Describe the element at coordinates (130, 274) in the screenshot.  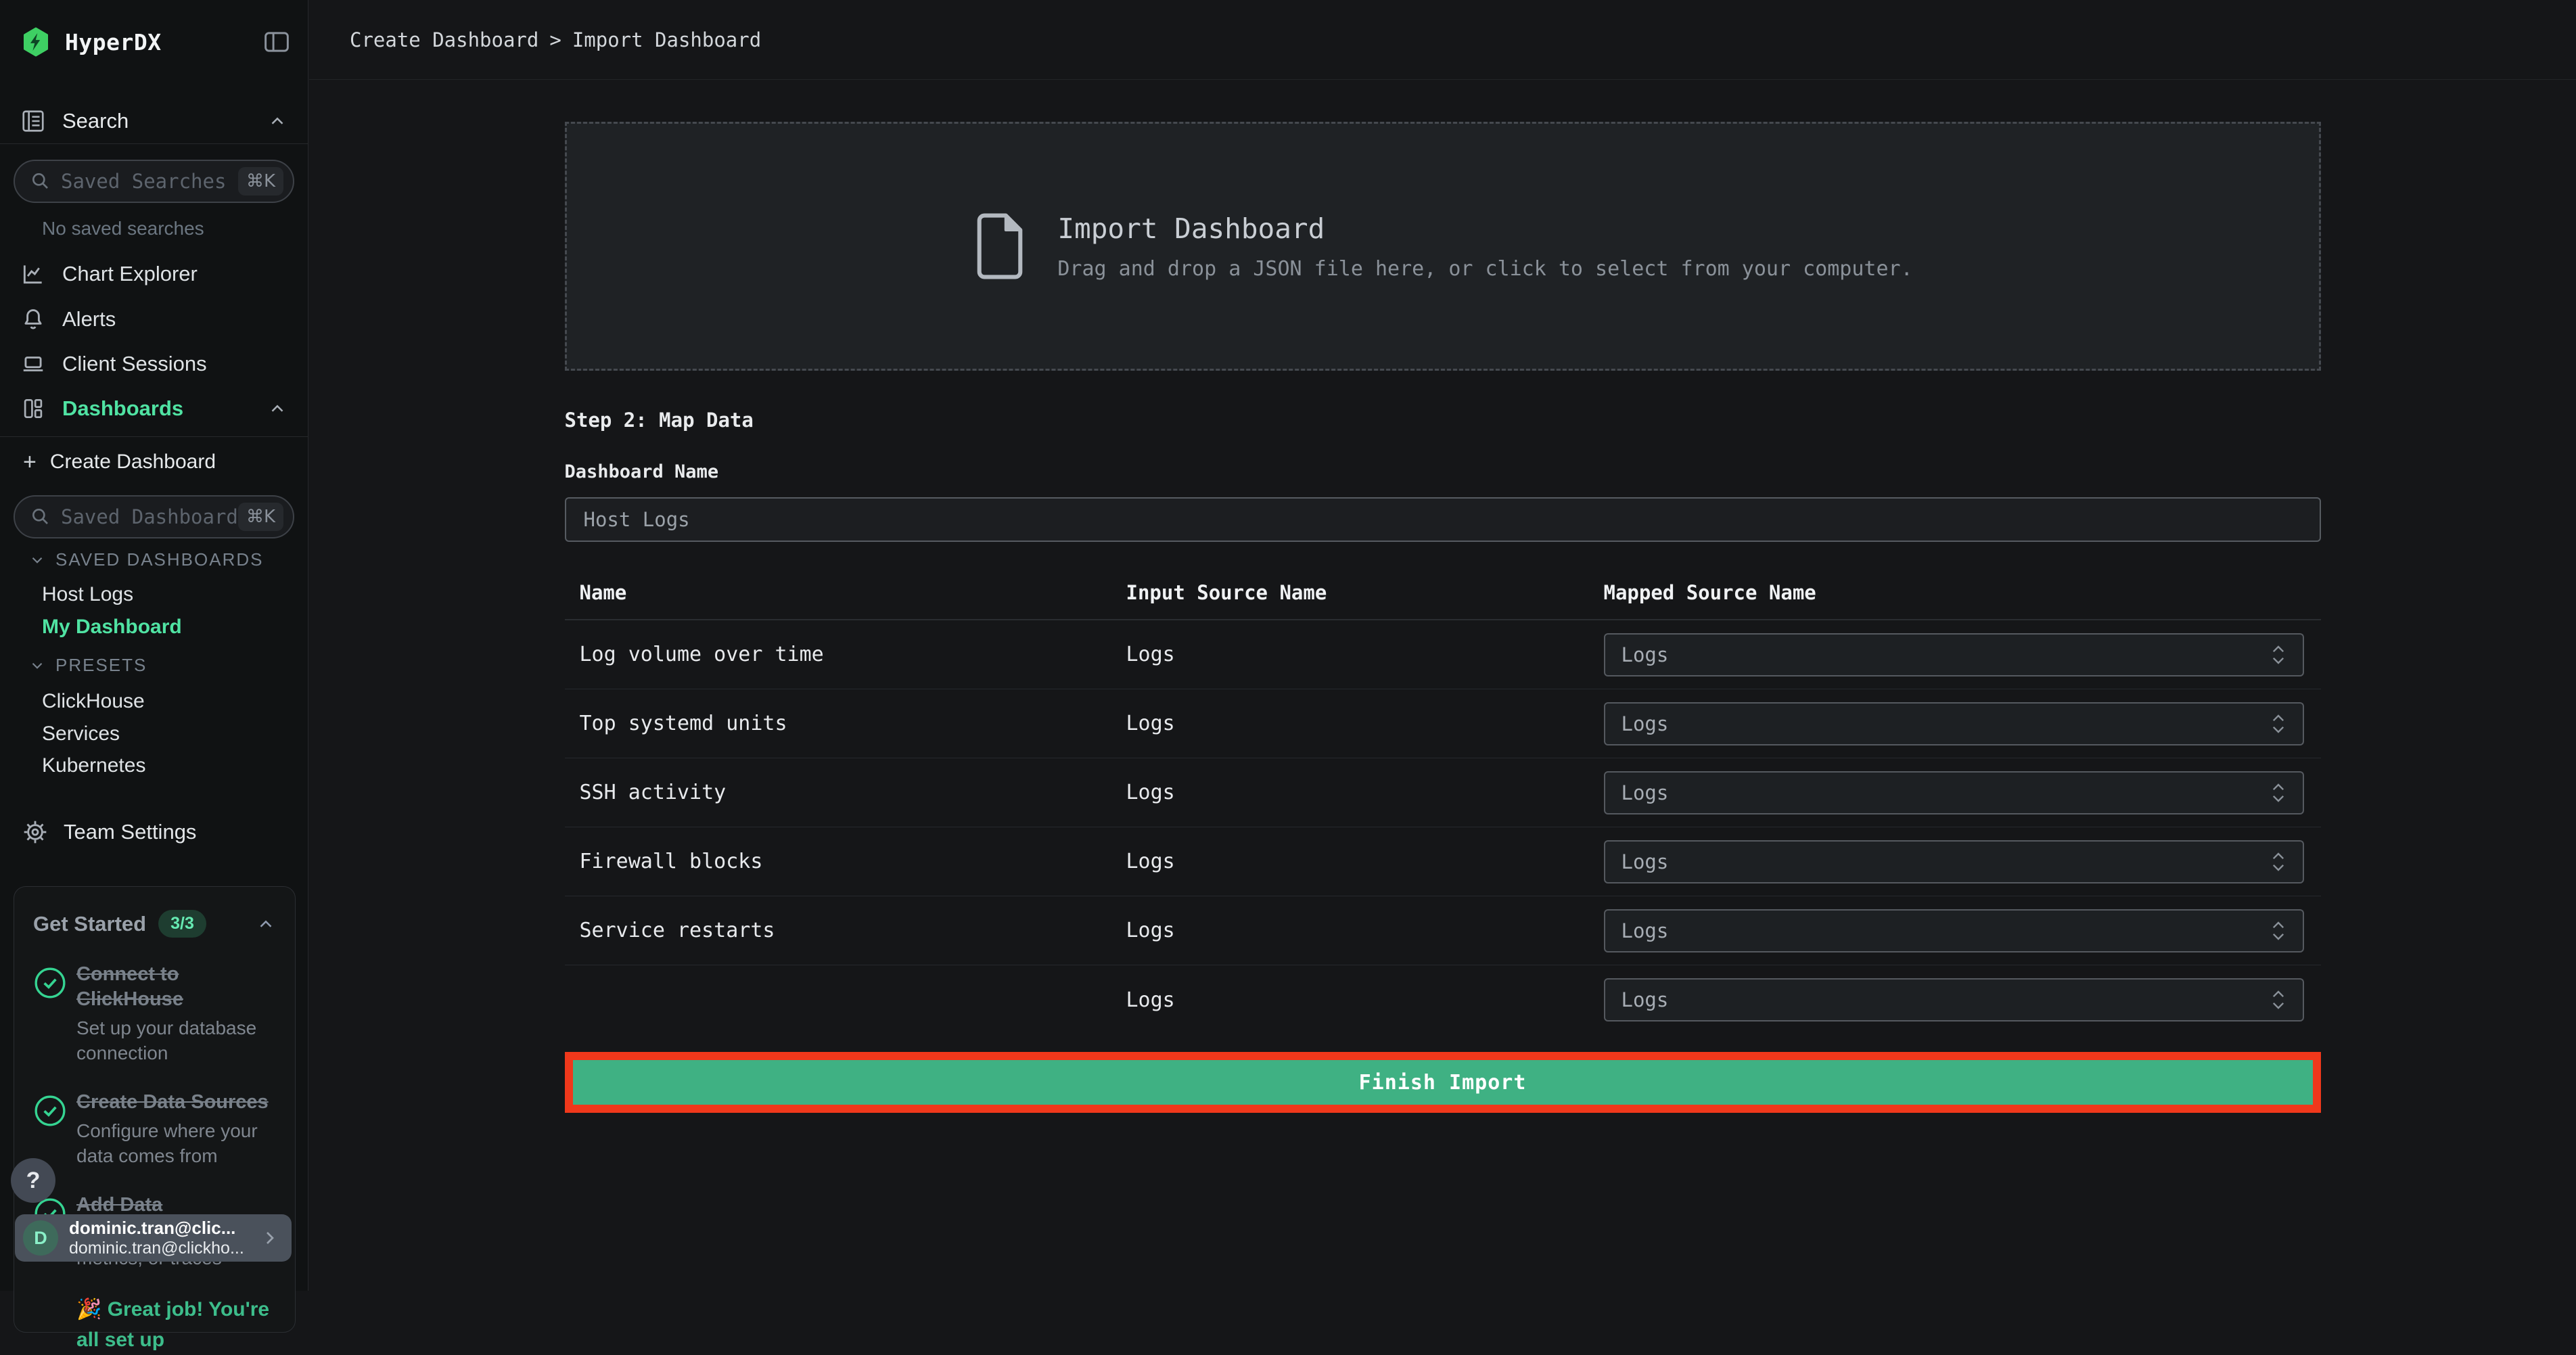
I see `sidebar-item-label: Chart Explorer` at that location.